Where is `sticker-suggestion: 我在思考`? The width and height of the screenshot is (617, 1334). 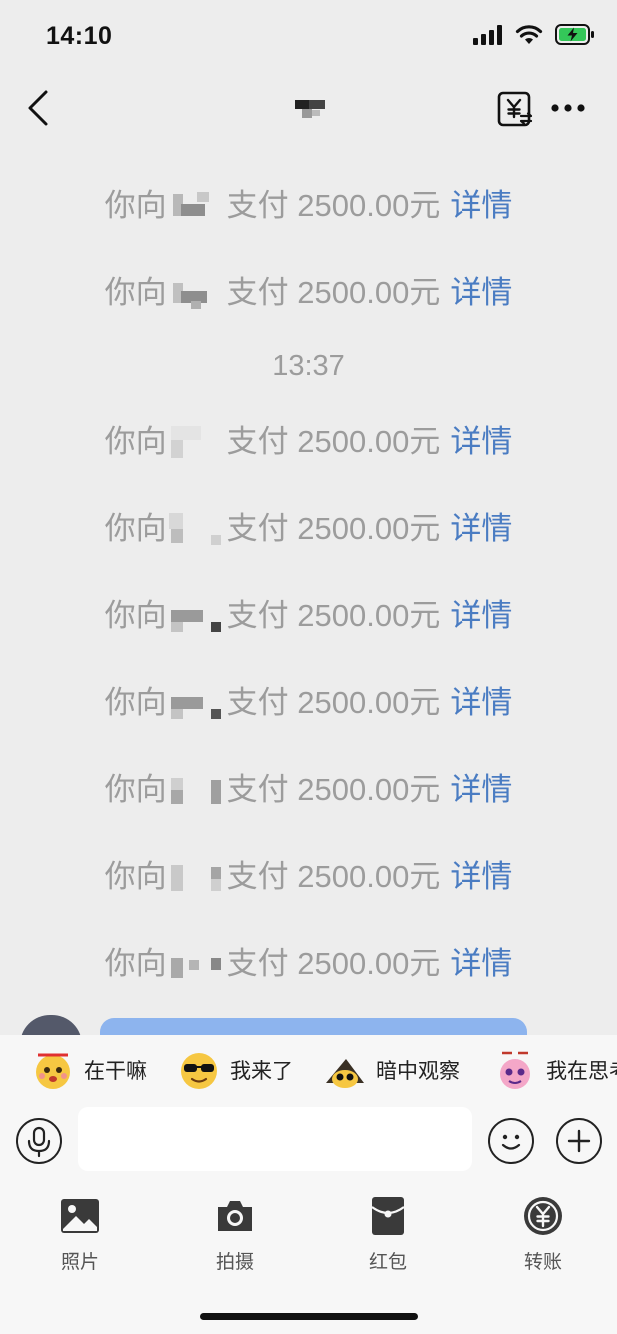 sticker-suggestion: 我在思考 is located at coordinates (555, 1070).